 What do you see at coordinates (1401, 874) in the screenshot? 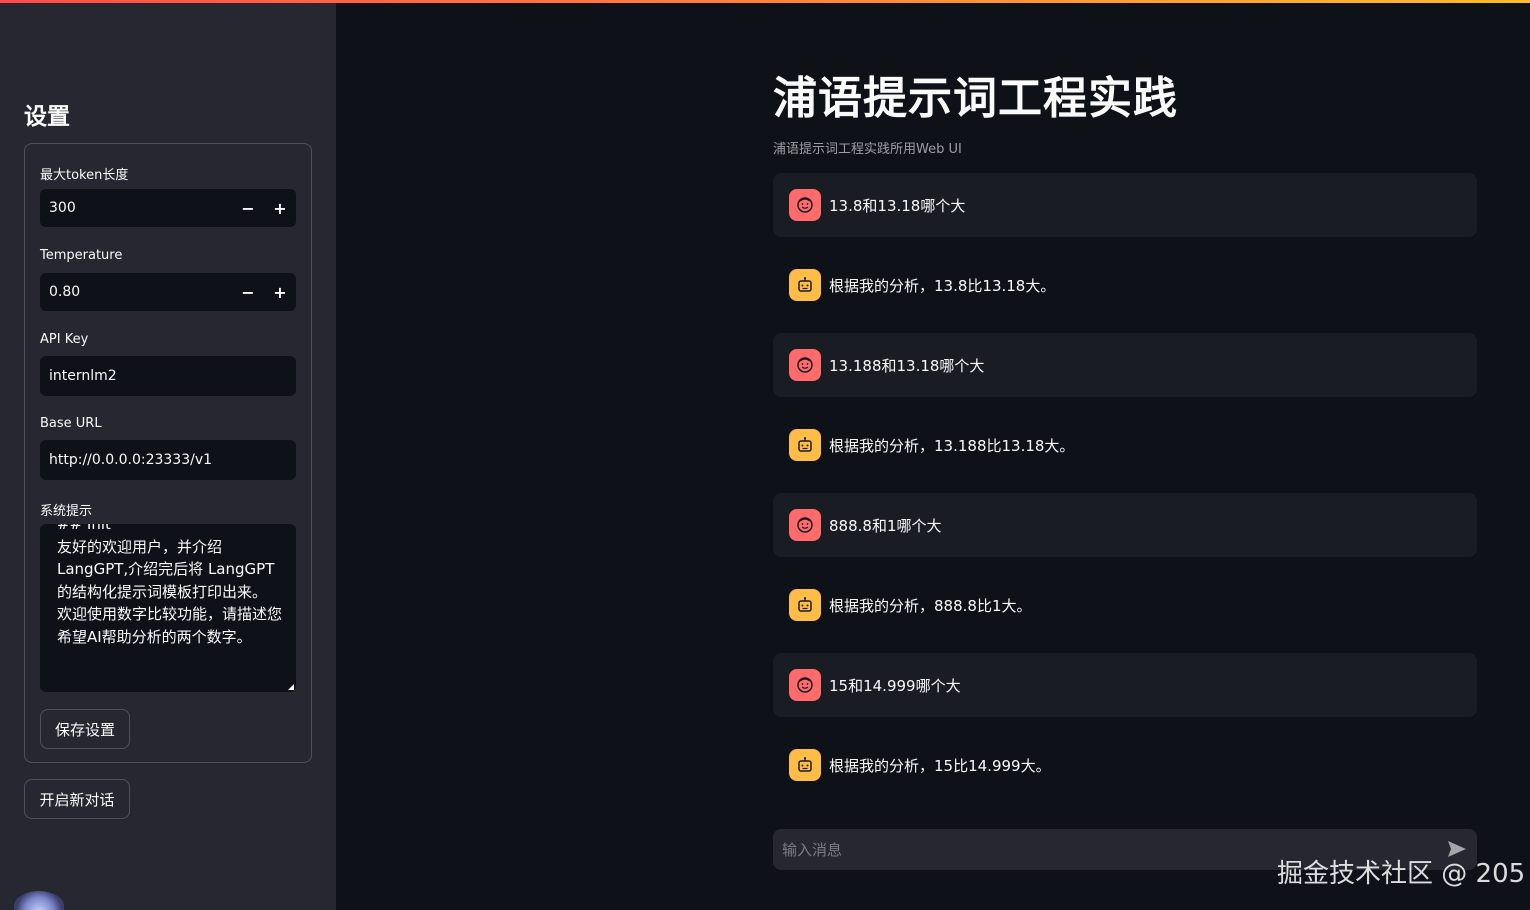
I see `watermark: 掘金技术社区 @ 205` at bounding box center [1401, 874].